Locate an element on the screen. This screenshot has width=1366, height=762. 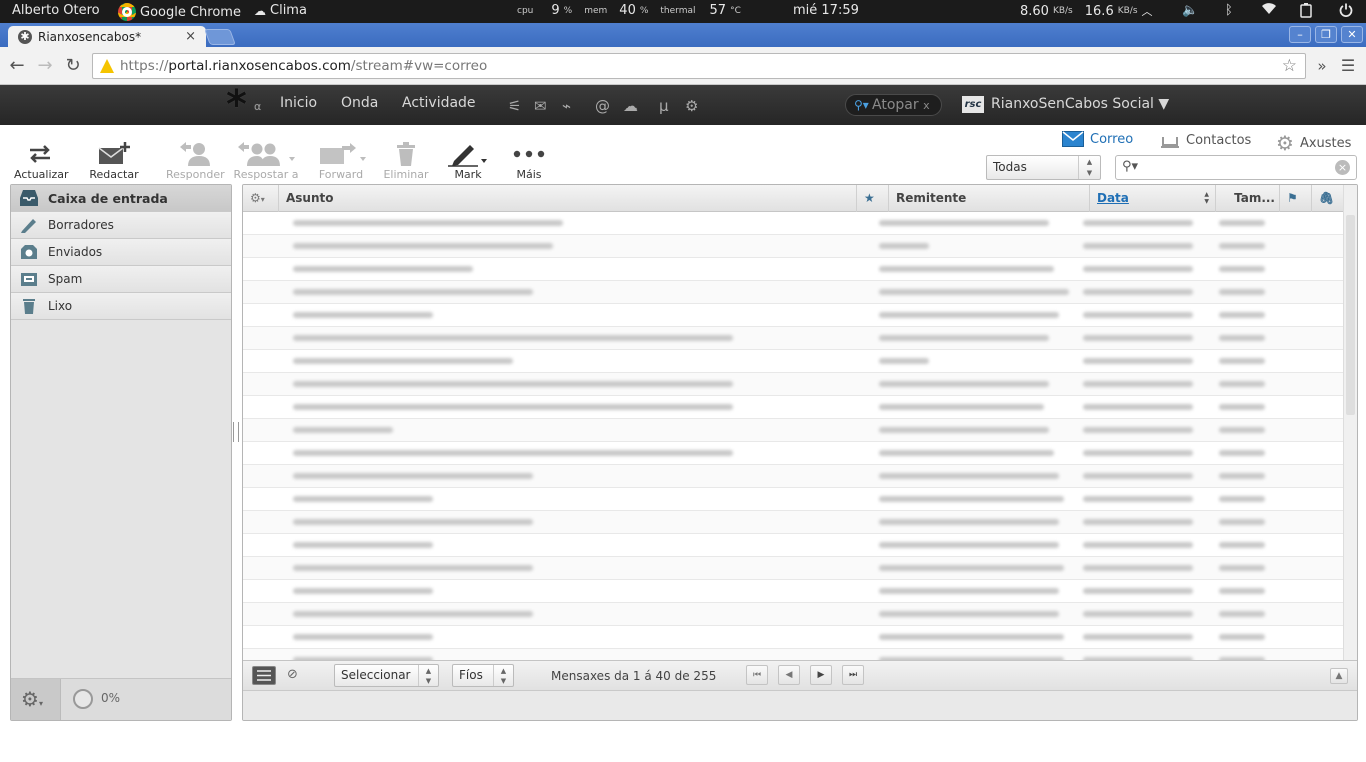
battery-icon is located at coordinates (1306, 10).